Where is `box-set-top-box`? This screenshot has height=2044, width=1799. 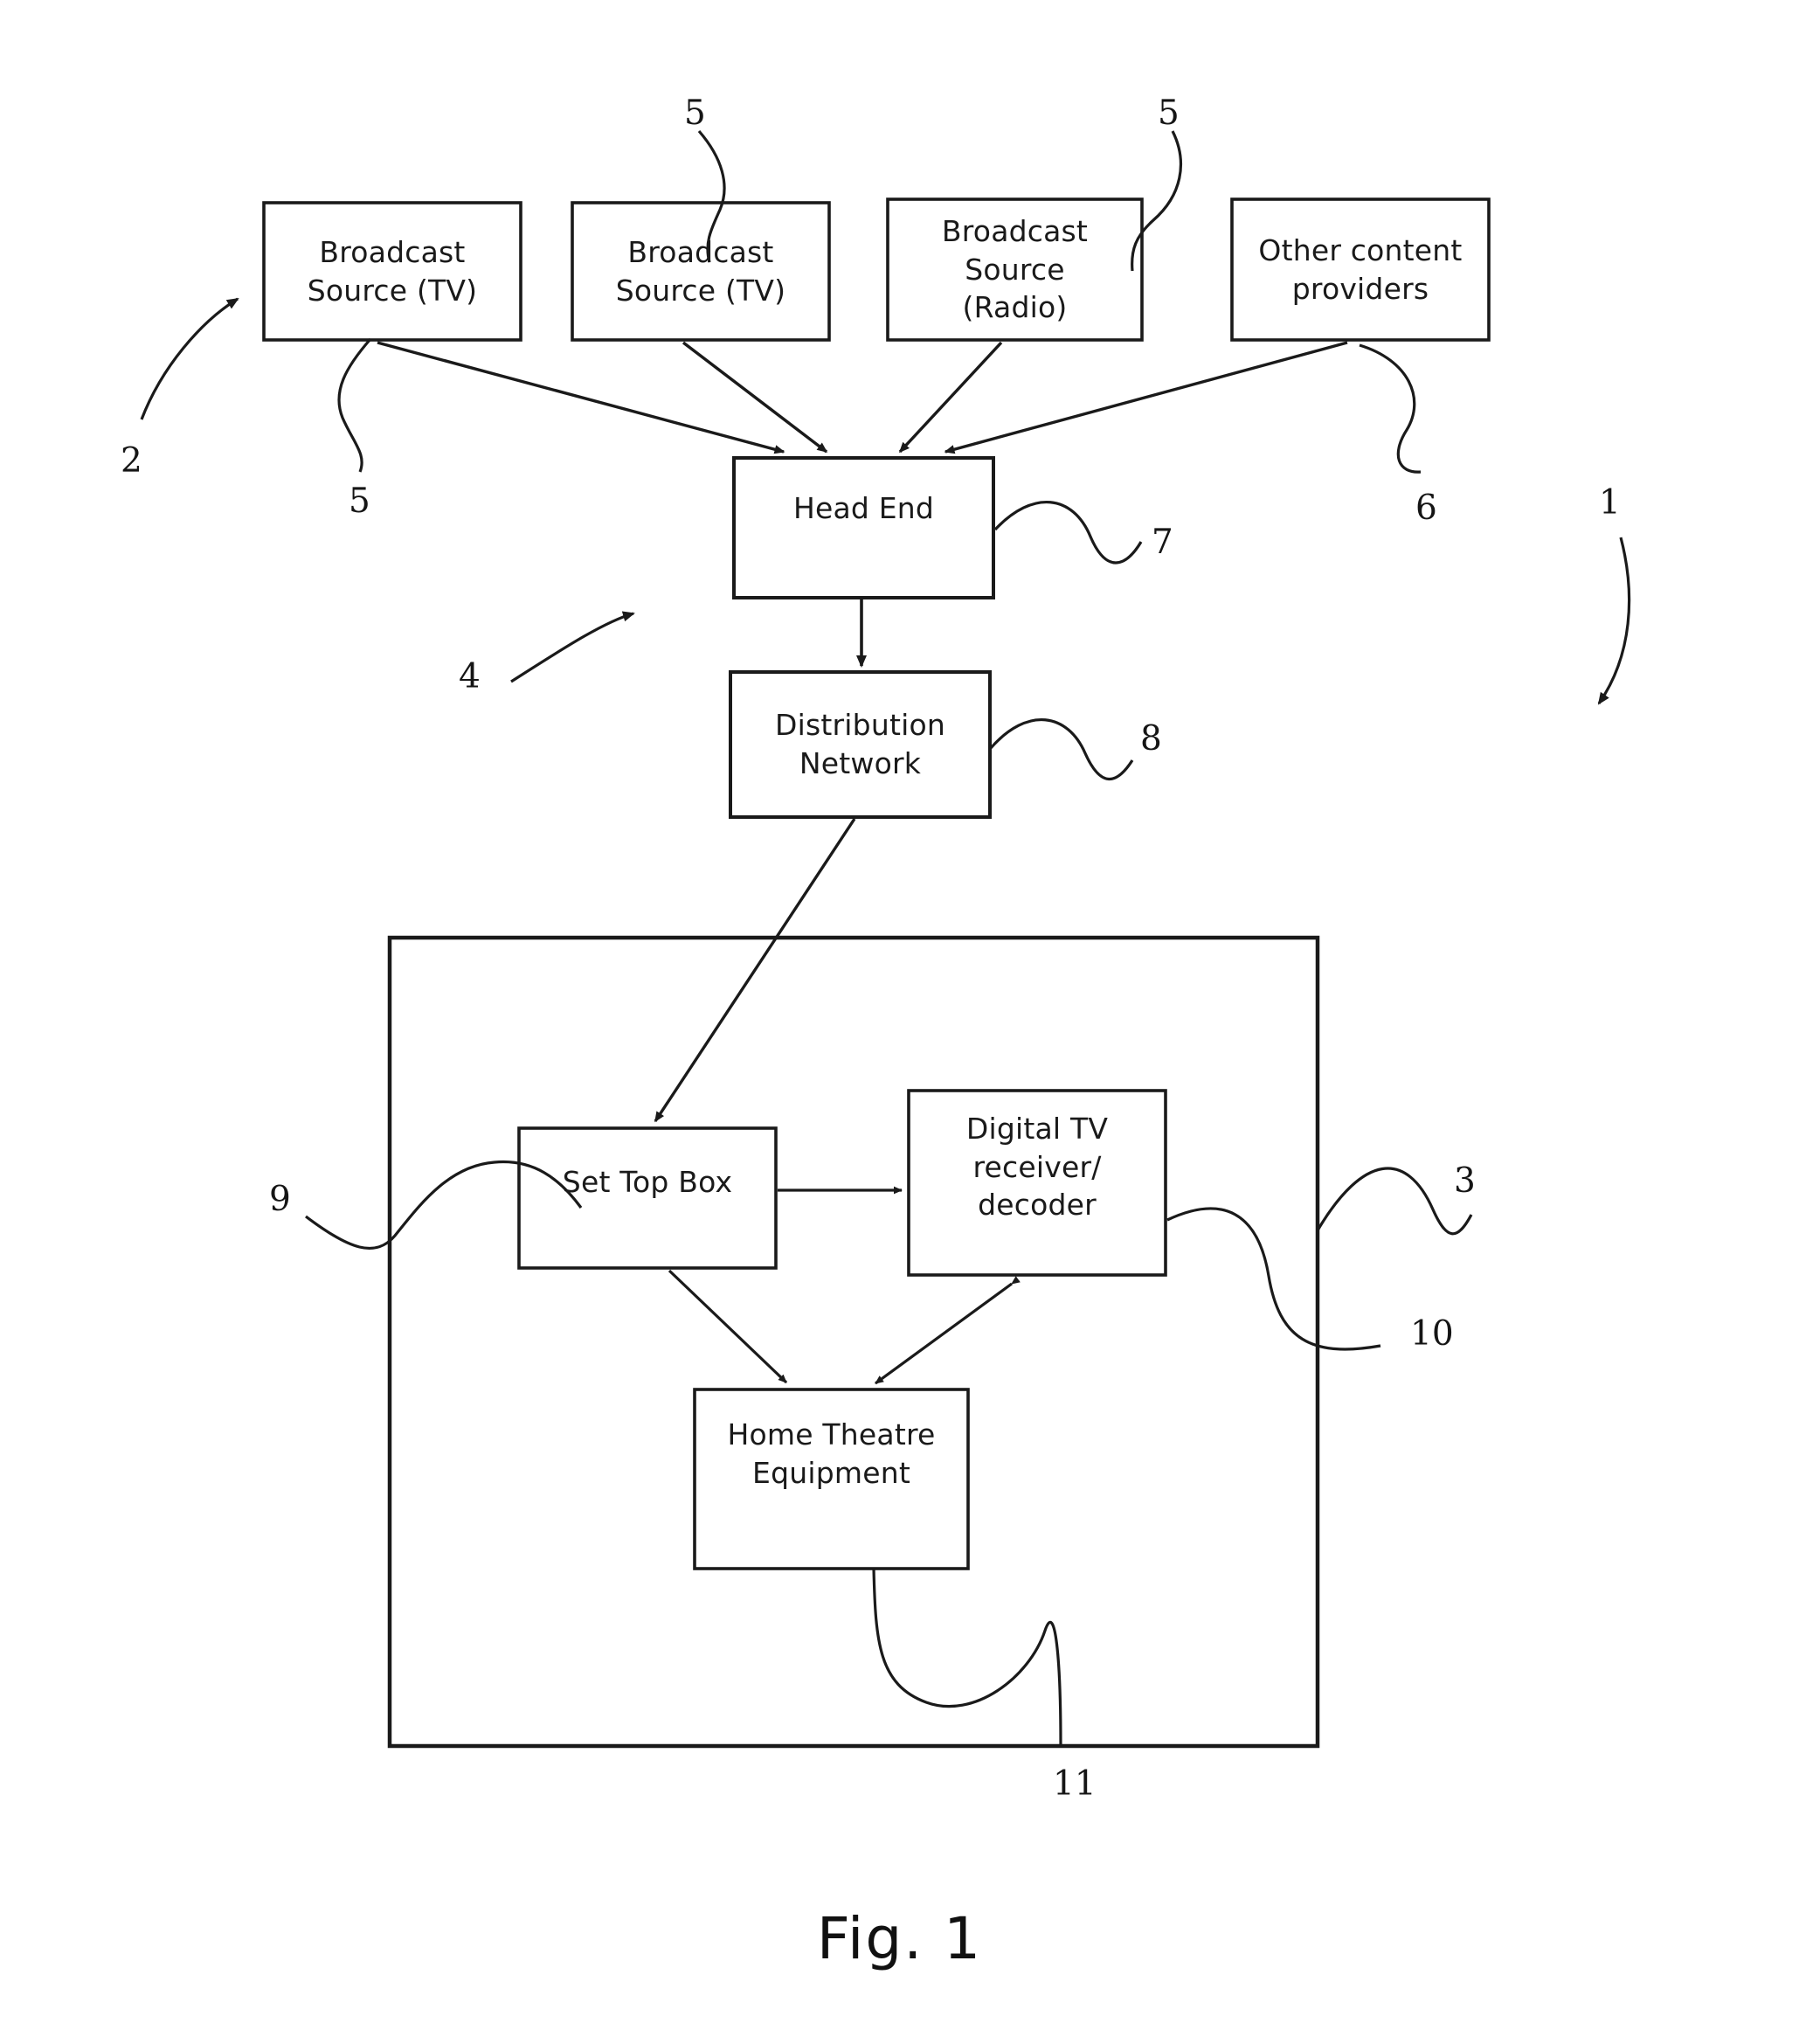
box-set-top-box is located at coordinates (647, 1198).